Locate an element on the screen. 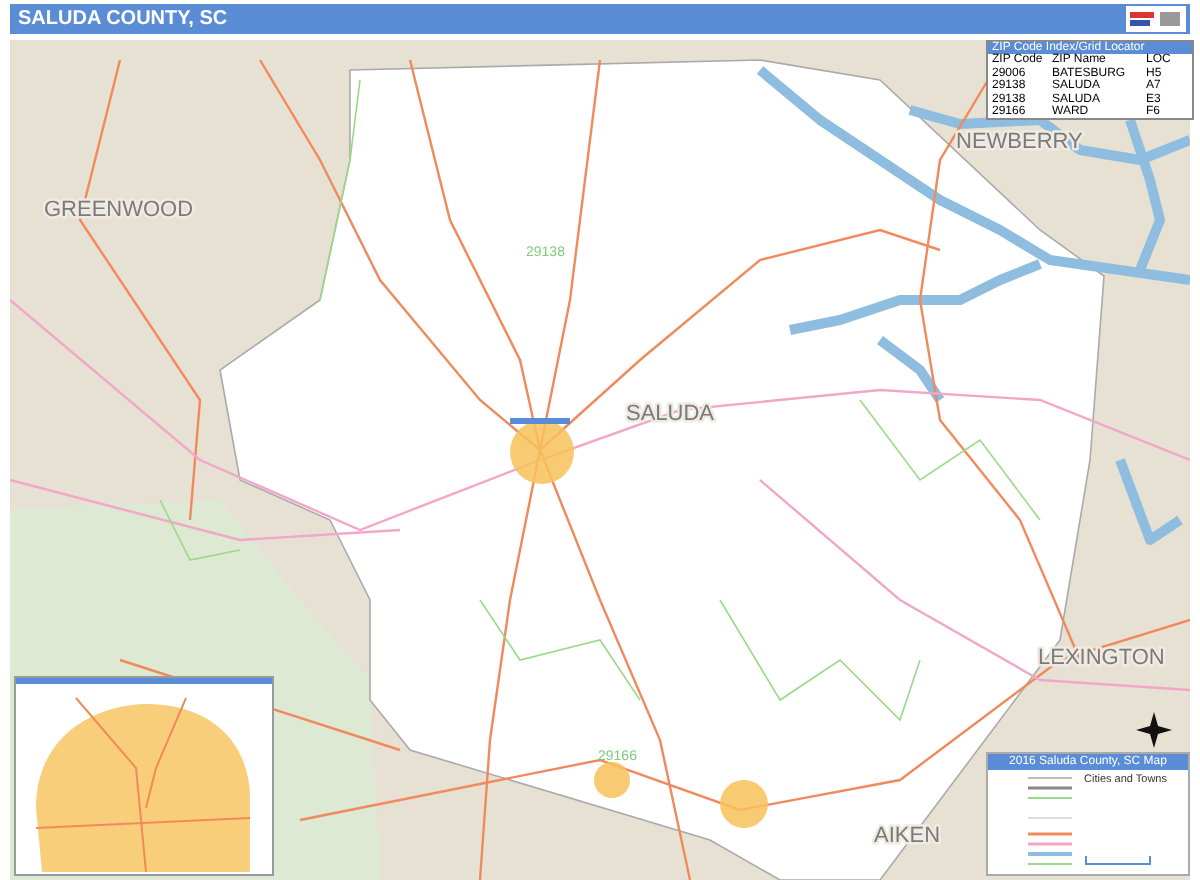 This screenshot has height=880, width=1200. compass-rose-icon is located at coordinates (1154, 730).